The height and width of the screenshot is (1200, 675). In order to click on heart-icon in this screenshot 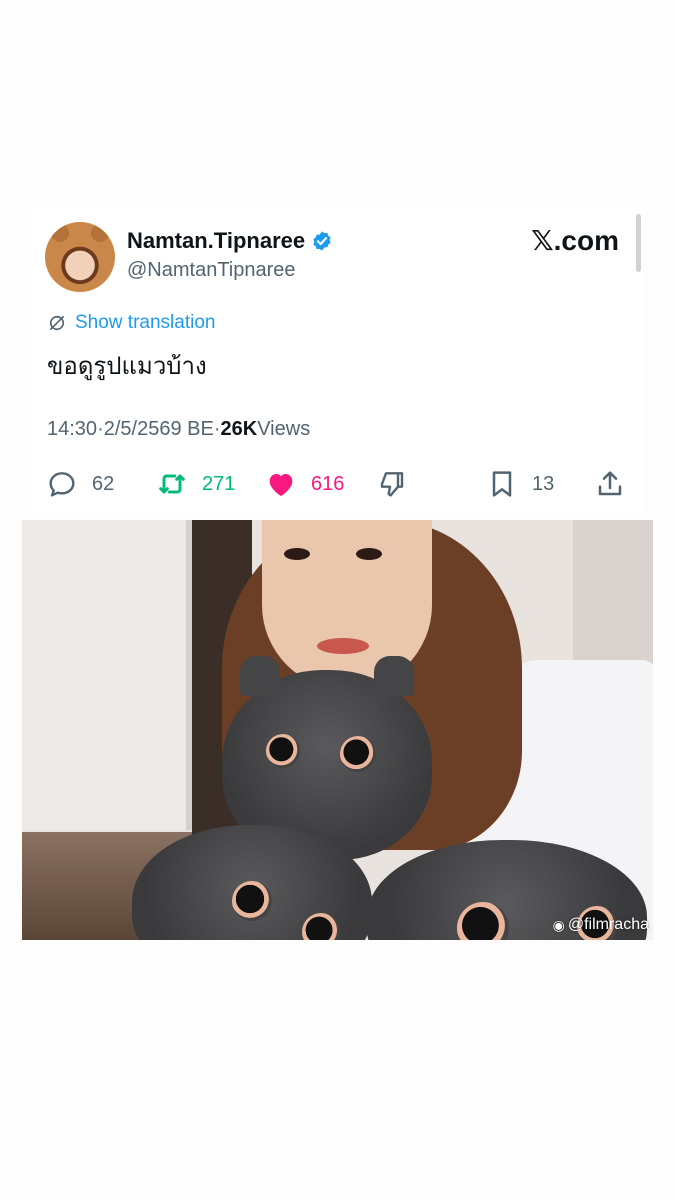, I will do `click(281, 485)`.